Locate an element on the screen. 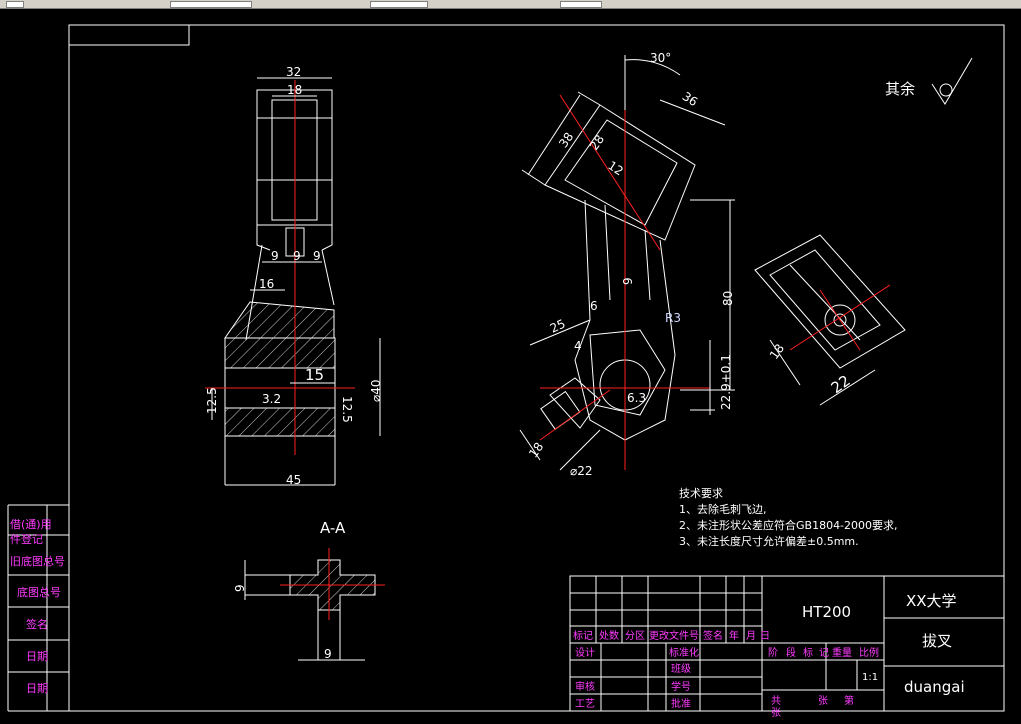  side-dim-22: 22 is located at coordinates (841, 384).